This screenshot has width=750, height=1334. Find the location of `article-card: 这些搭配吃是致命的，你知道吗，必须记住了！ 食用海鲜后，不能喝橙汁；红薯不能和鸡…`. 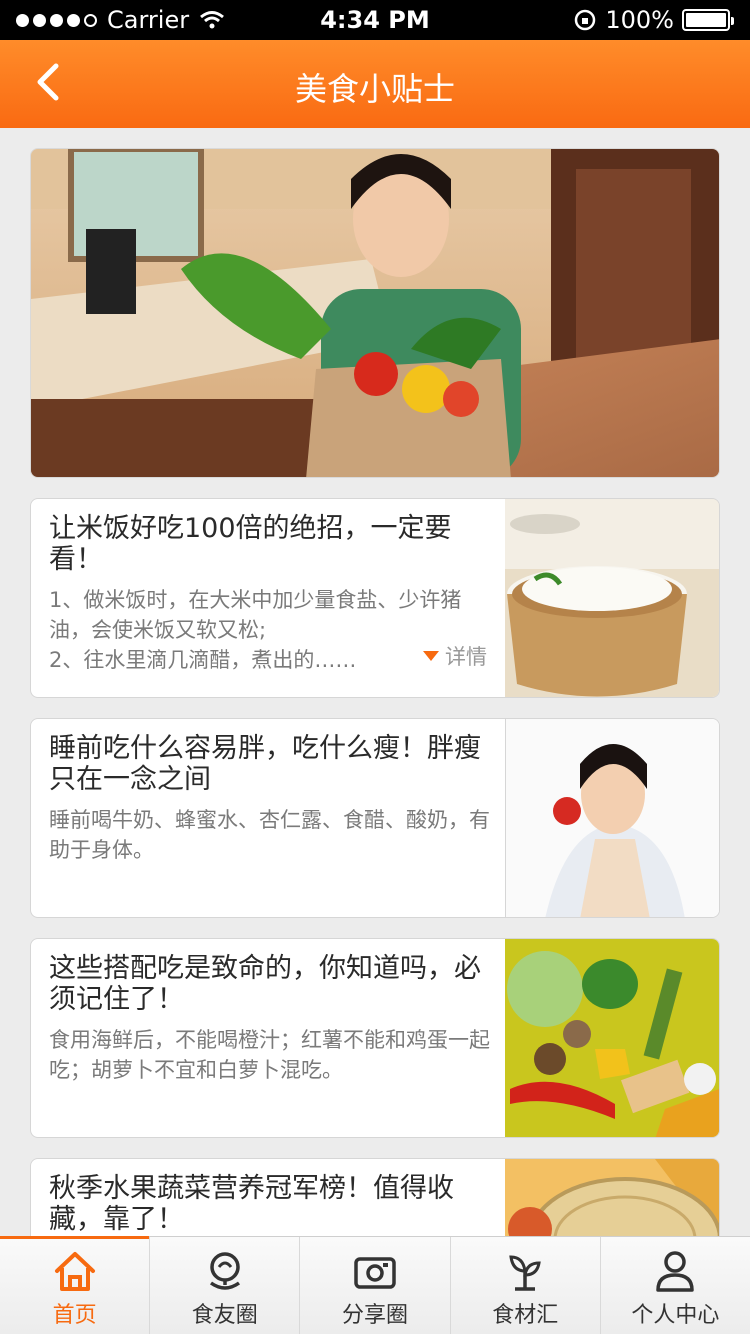

article-card: 这些搭配吃是致命的，你知道吗，必须记住了！ 食用海鲜后，不能喝橙汁；红薯不能和鸡… is located at coordinates (375, 1038).